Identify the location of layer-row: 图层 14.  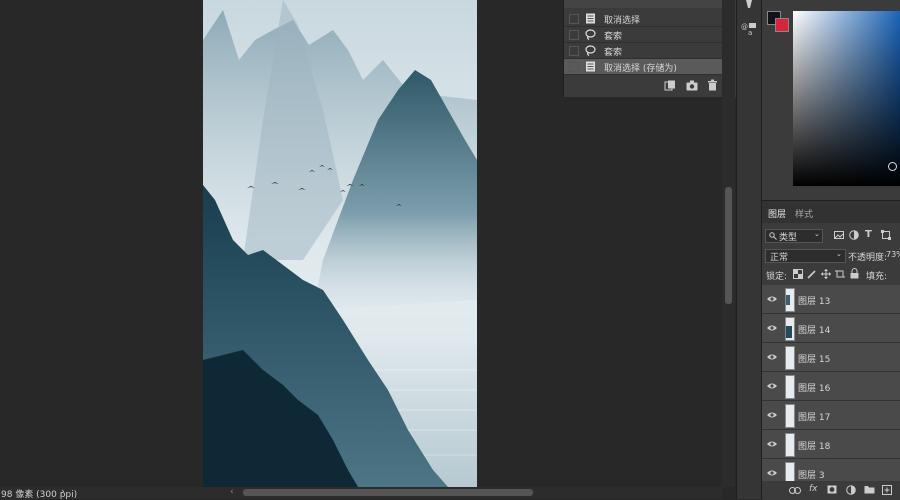
(831, 328).